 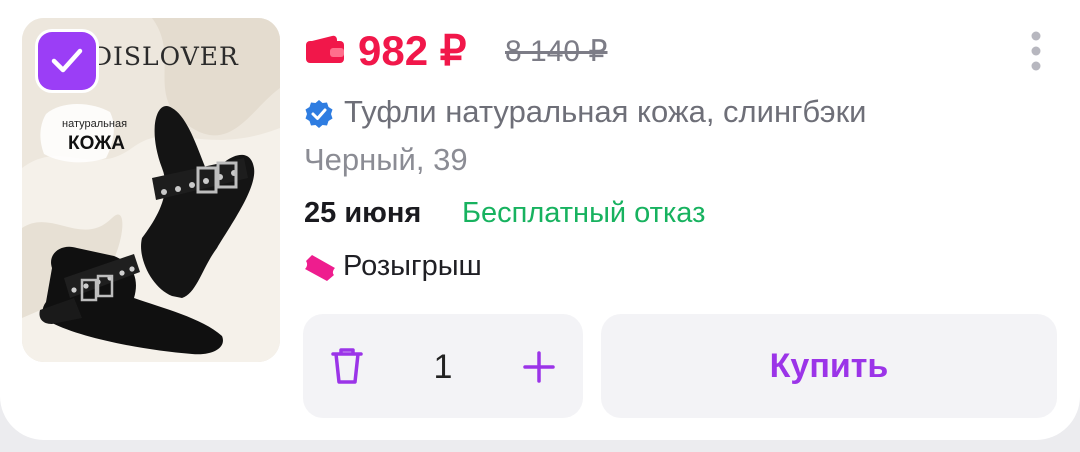 I want to click on more-options-icon, so click(x=1036, y=52).